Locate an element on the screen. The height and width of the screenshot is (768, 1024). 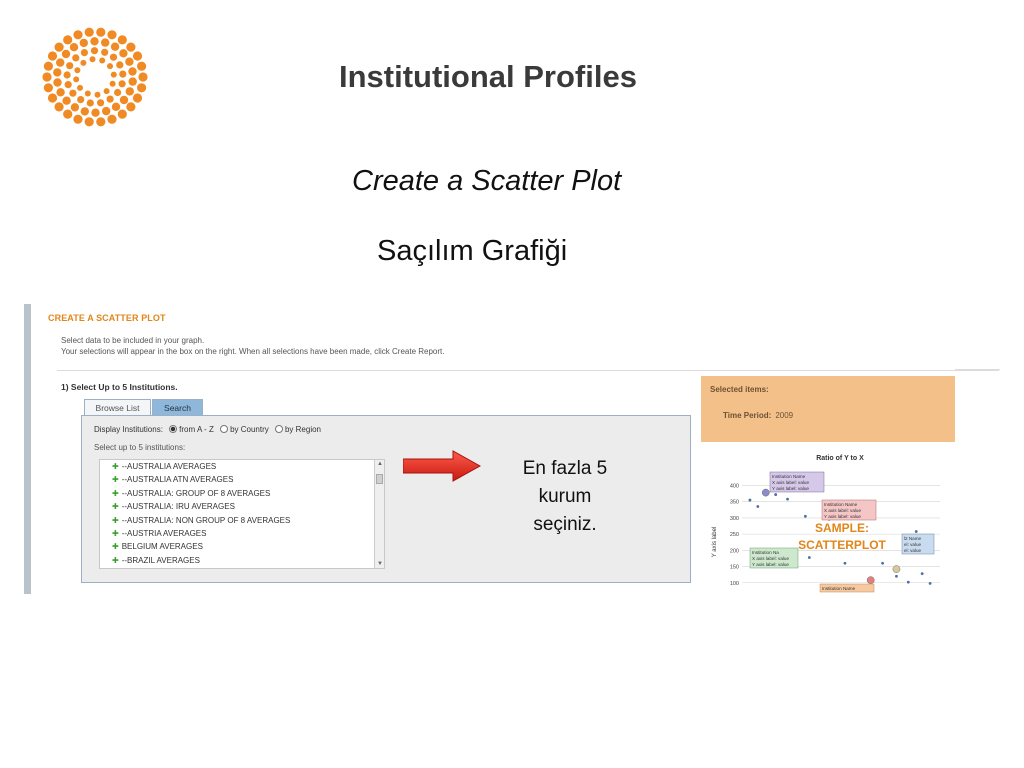
screenshot-heading: CREATE A SCATTER PLOT is located at coordinates (107, 318).